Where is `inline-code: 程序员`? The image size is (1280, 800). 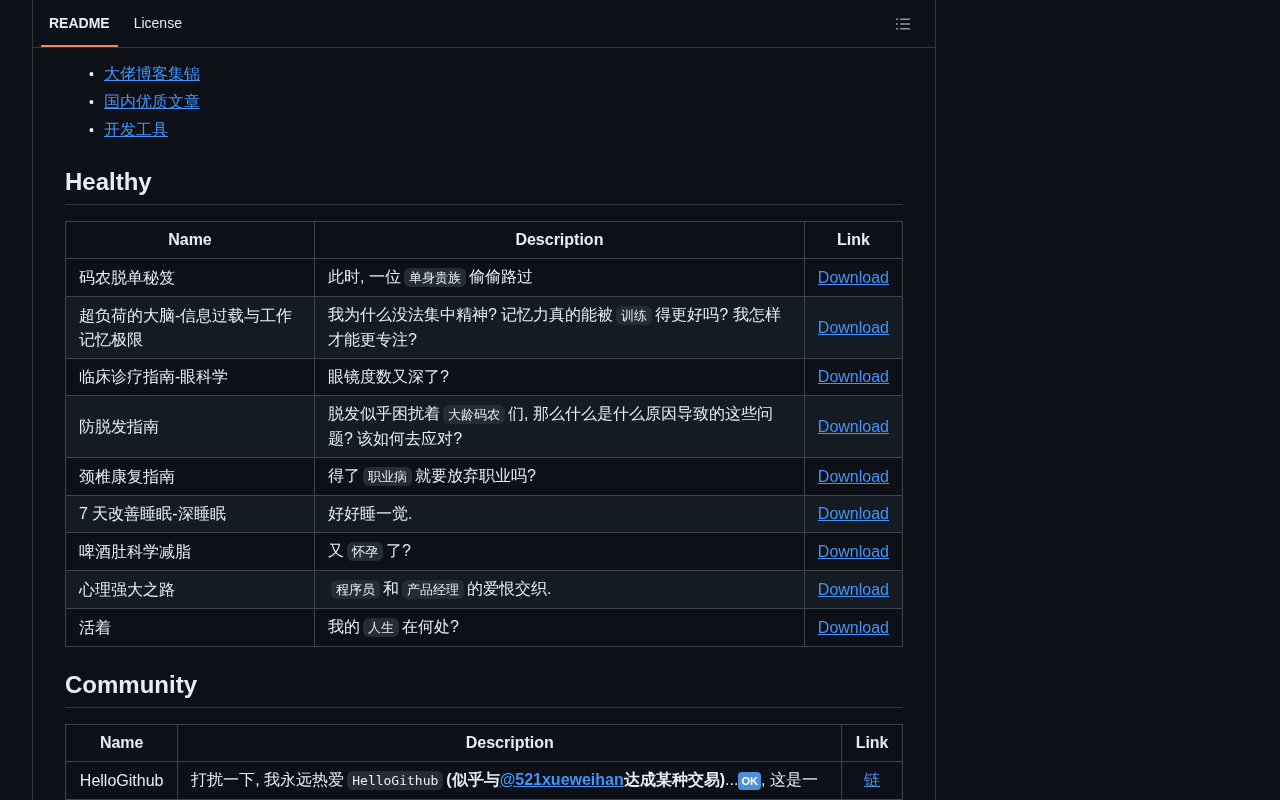
inline-code: 程序员 is located at coordinates (355, 589).